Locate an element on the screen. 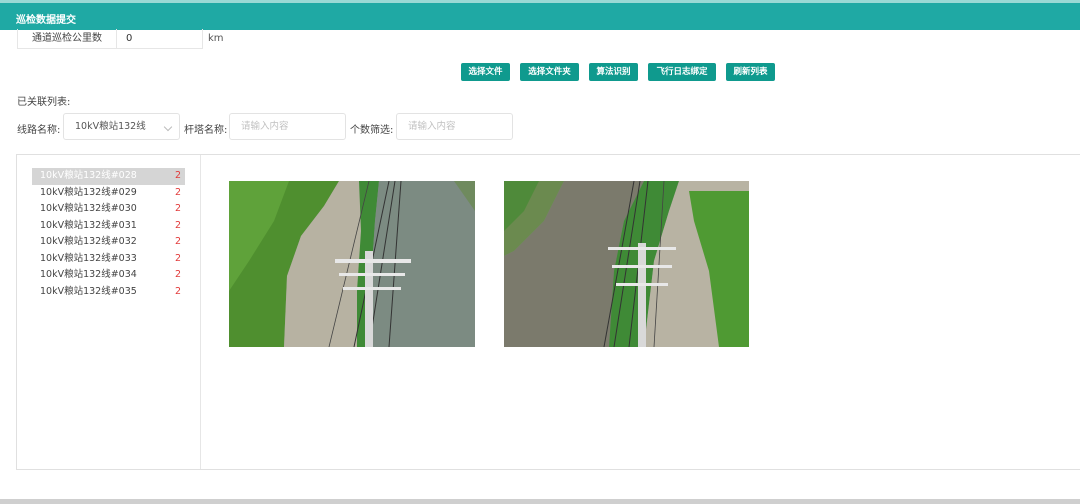 Image resolution: width=1080 pixels, height=504 pixels. flight-log-bind-button: 飞行日志绑定 is located at coordinates (682, 72).